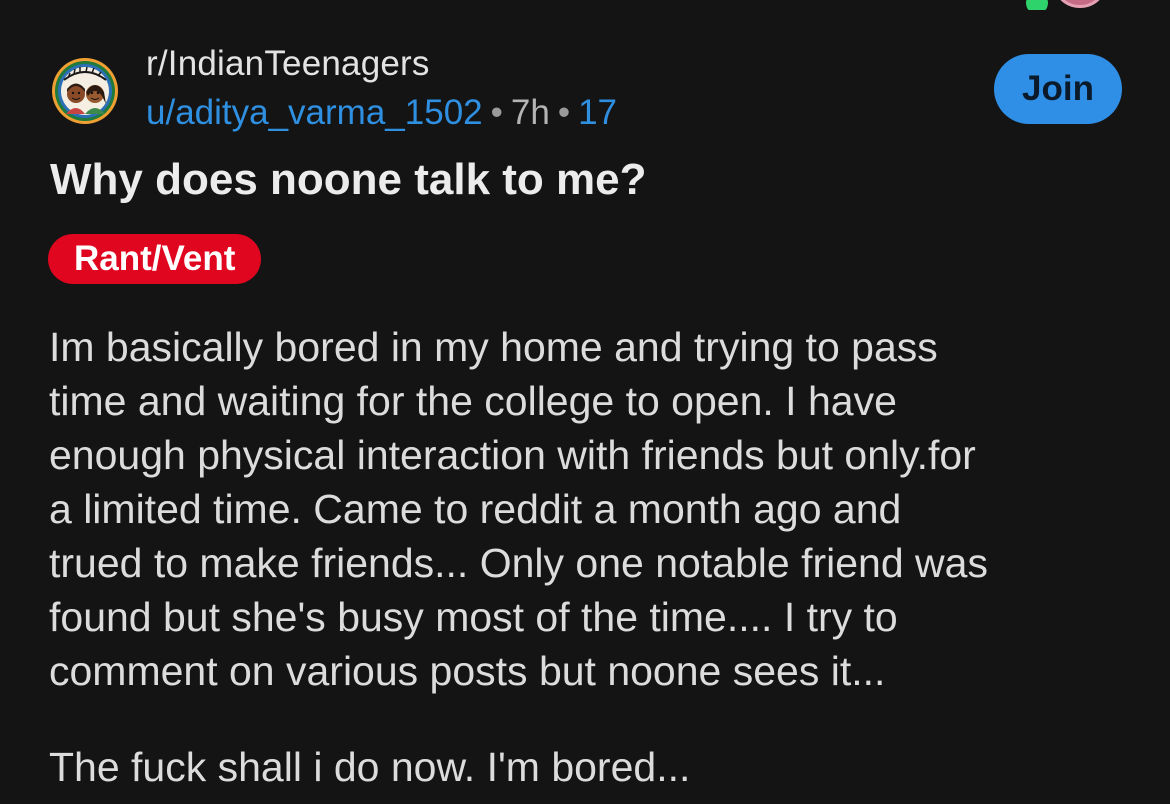 Image resolution: width=1170 pixels, height=804 pixels. I want to click on subreddit-name: r/IndianTeenagers, so click(381, 64).